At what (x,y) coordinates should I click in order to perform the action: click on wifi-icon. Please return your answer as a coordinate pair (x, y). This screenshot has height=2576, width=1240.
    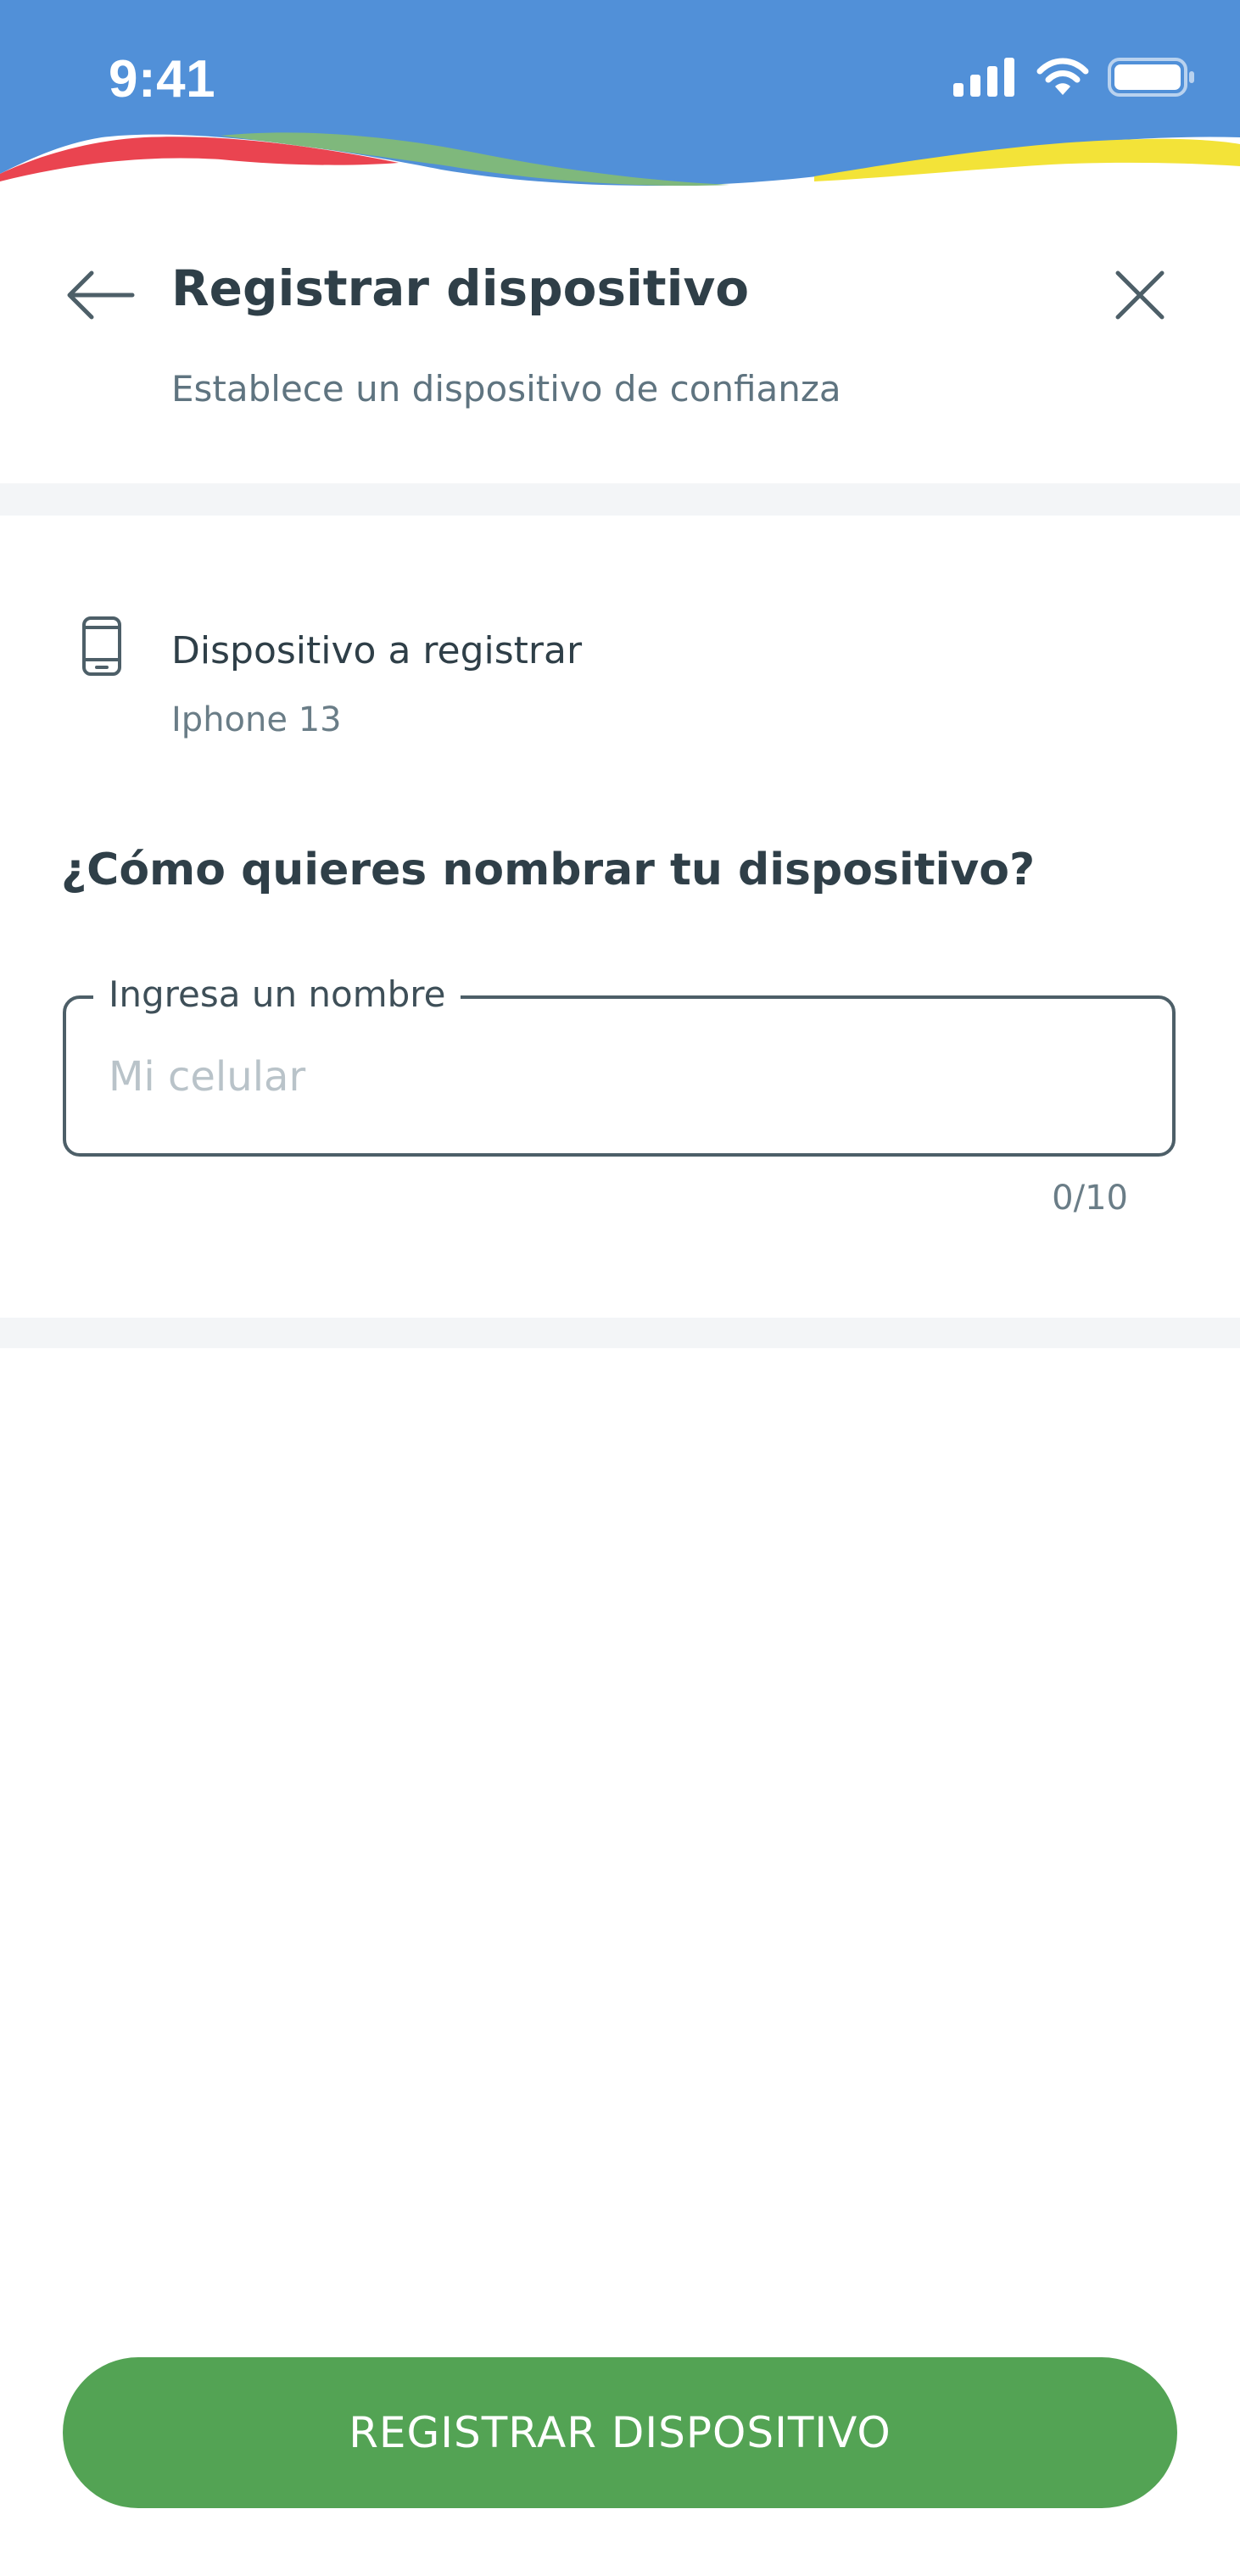
    Looking at the image, I should click on (1062, 76).